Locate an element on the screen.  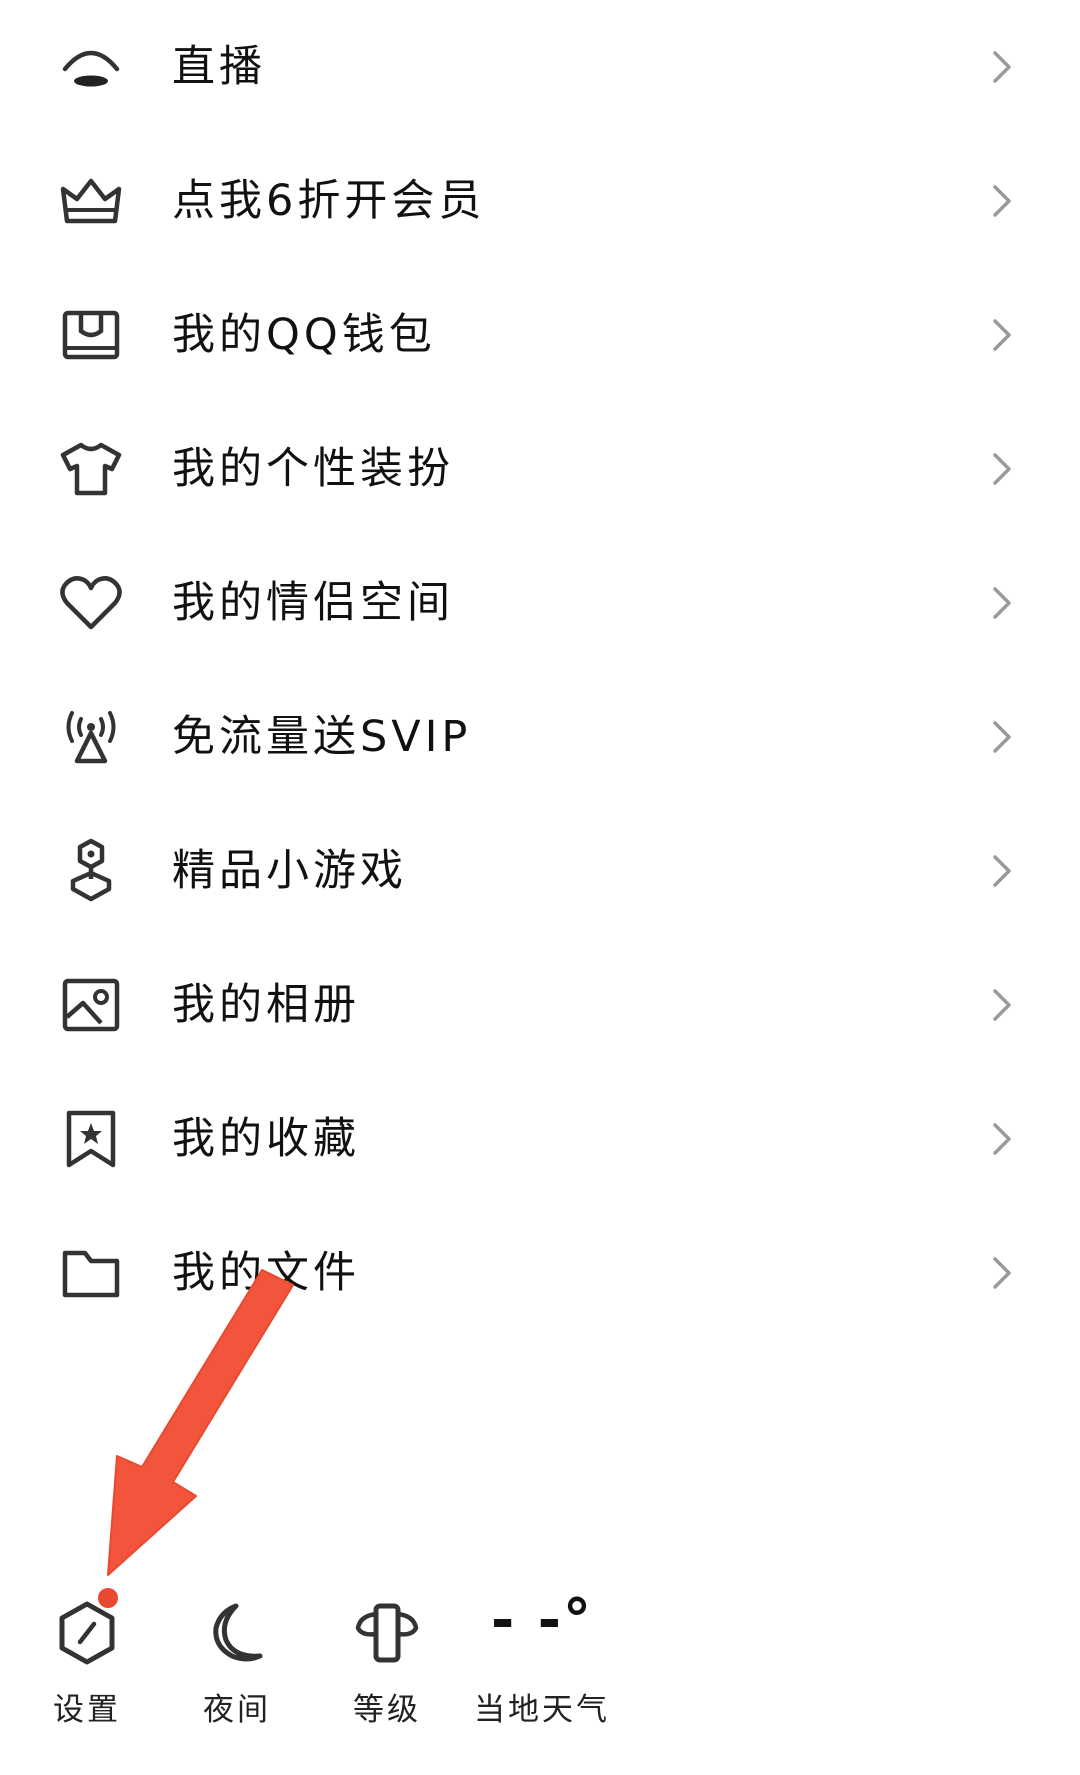
menu-item-files: 我的文件 is located at coordinates (540, 1273).